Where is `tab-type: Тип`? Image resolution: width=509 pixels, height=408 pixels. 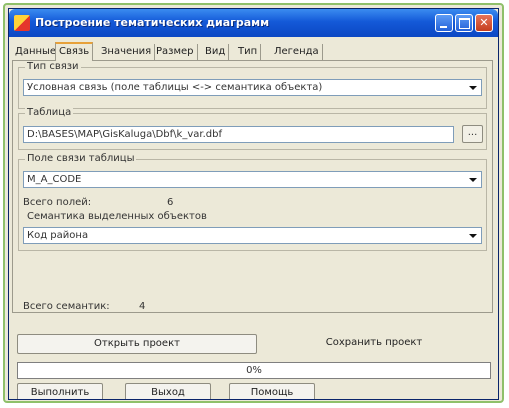 tab-type: Тип is located at coordinates (248, 52).